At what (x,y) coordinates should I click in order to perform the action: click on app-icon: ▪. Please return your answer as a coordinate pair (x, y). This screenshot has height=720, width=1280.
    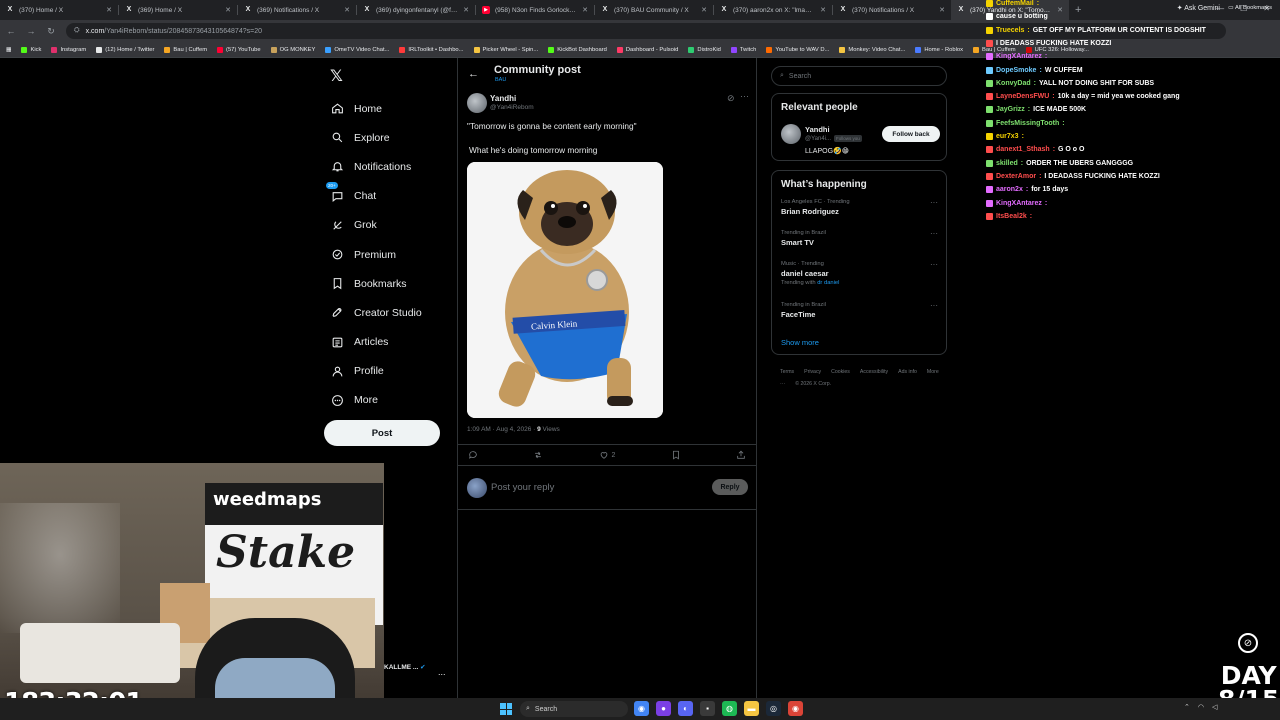
    Looking at the image, I should click on (707, 708).